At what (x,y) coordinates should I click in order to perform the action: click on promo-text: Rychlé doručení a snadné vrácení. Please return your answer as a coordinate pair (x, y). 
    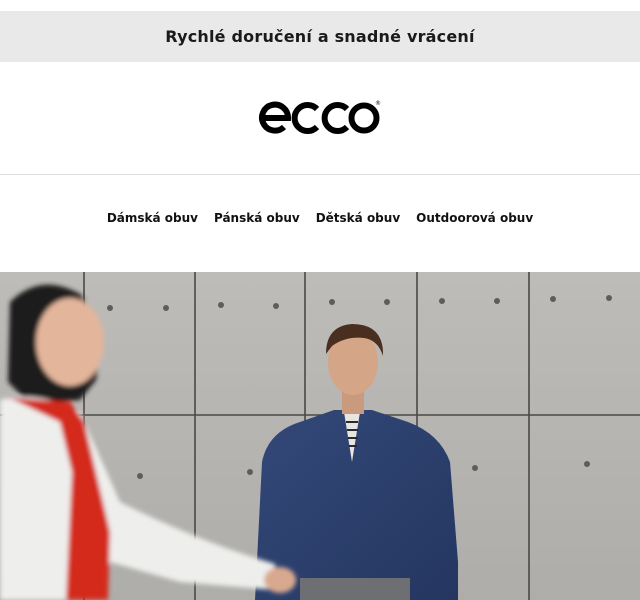
    Looking at the image, I should click on (320, 36).